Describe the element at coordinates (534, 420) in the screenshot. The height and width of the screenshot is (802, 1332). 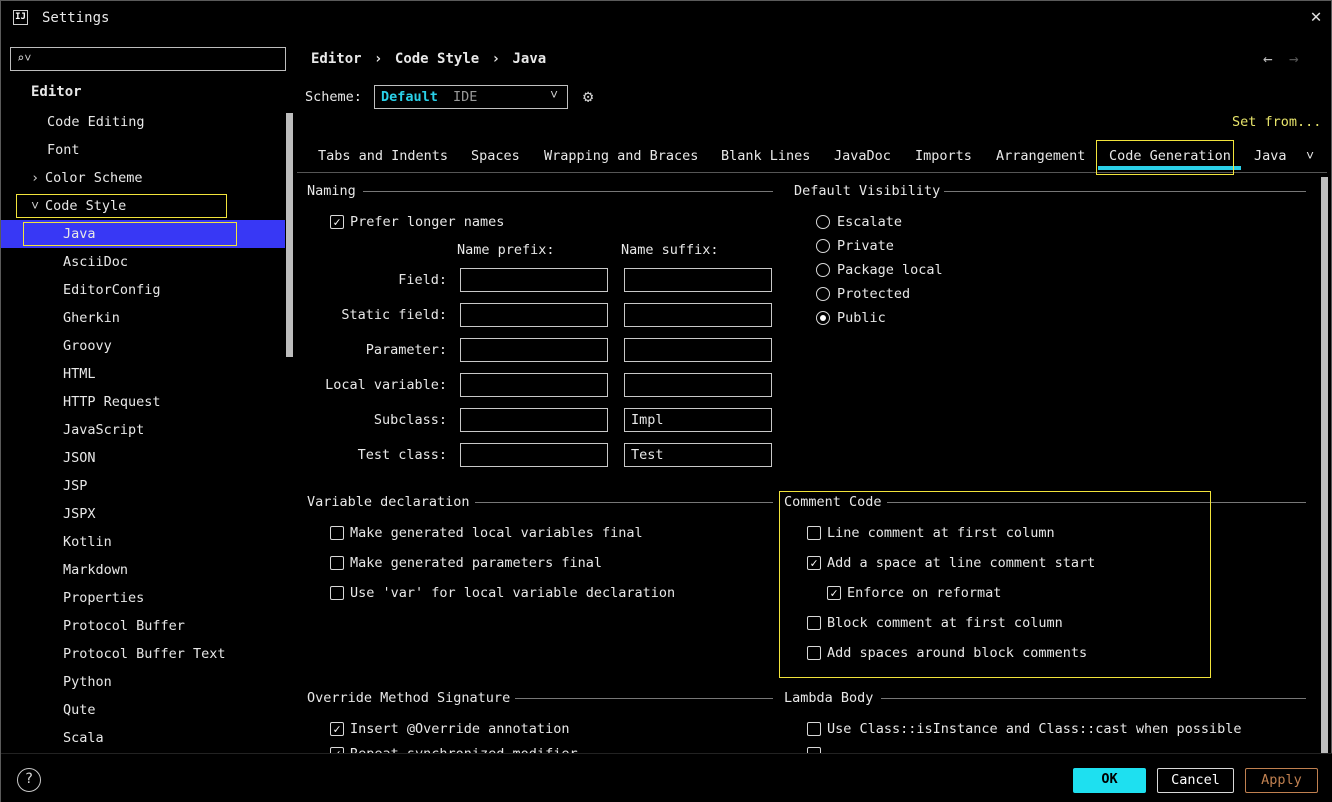
I see `subclass-prefix-input` at that location.